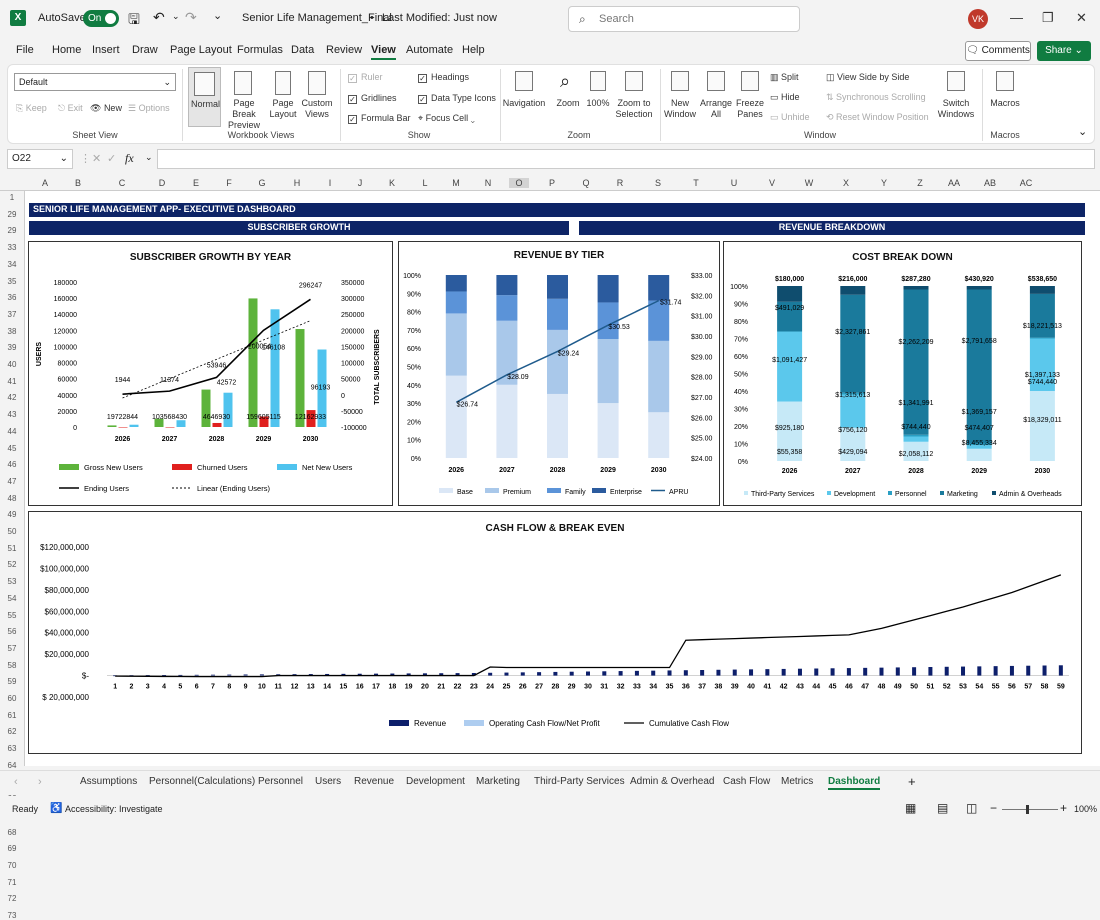 The width and height of the screenshot is (1100, 920). Describe the element at coordinates (134, 21) in the screenshot. I see `save-icon: 🖫` at that location.